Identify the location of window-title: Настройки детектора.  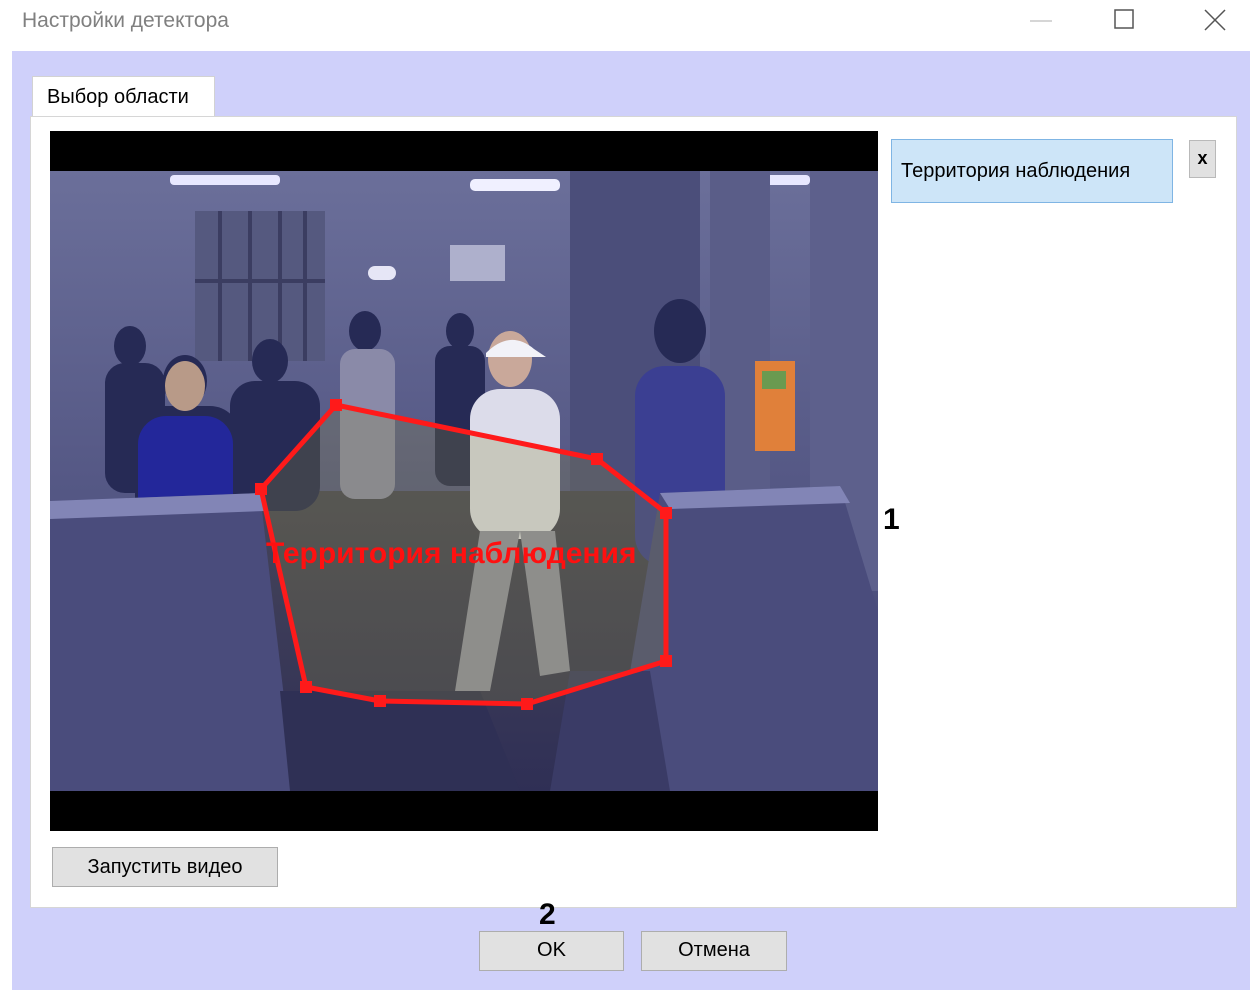
(125, 20).